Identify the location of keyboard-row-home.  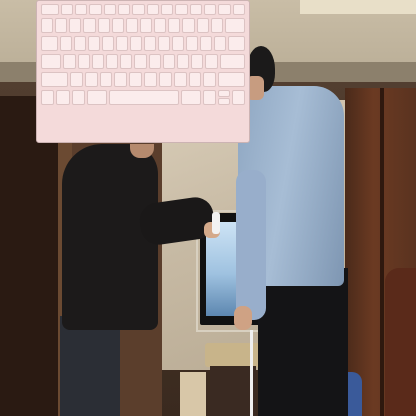
(143, 61).